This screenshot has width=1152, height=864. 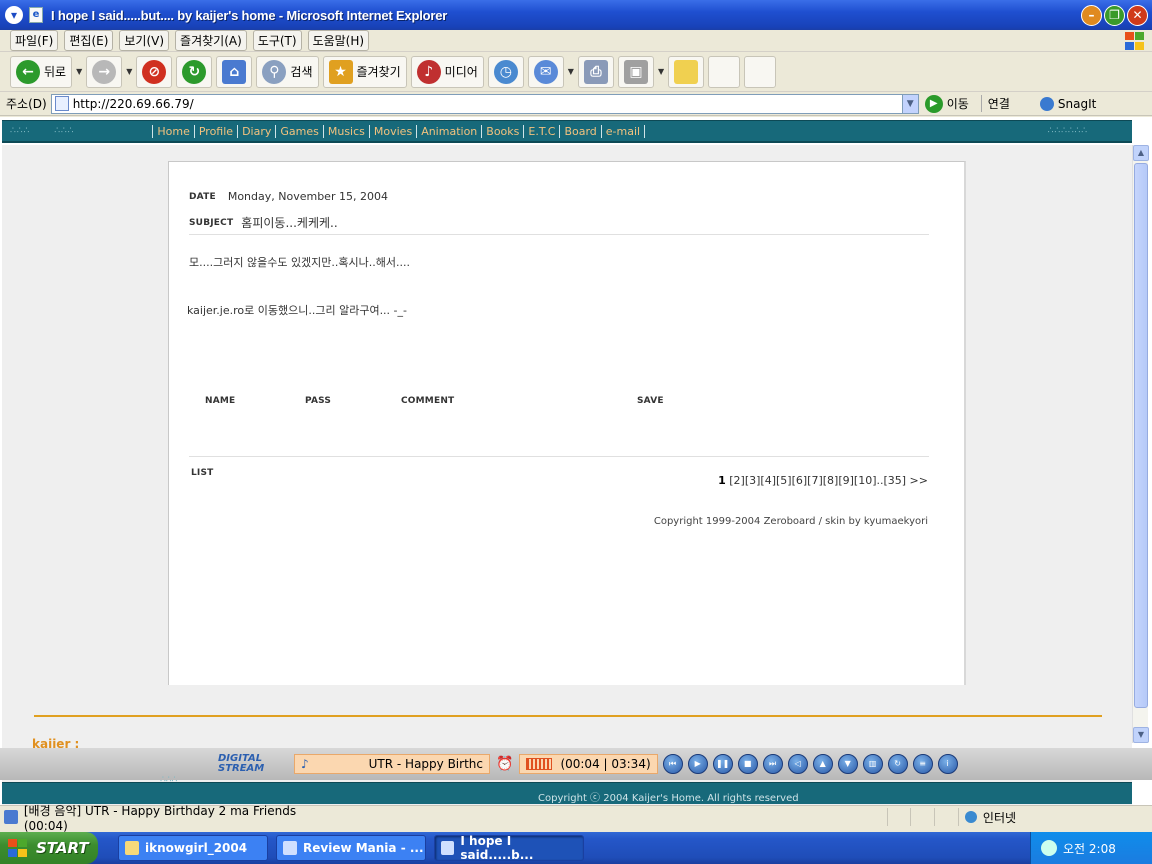 What do you see at coordinates (289, 223) in the screenshot?
I see `post-subject: 홈피이동...케케케..` at bounding box center [289, 223].